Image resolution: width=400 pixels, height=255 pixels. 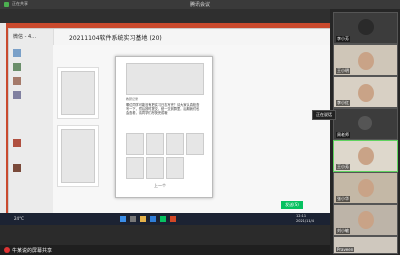 I want to click on participant-name: 刘小敏, so click(x=343, y=231).